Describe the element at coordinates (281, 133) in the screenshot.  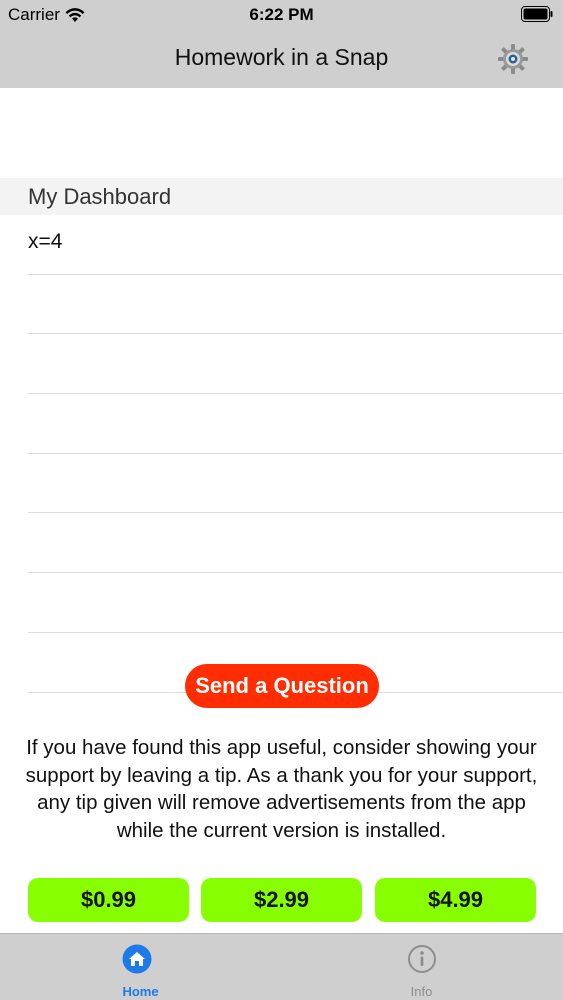
I see `top-spacer` at that location.